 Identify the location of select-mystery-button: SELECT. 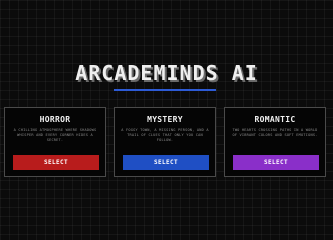
(166, 162).